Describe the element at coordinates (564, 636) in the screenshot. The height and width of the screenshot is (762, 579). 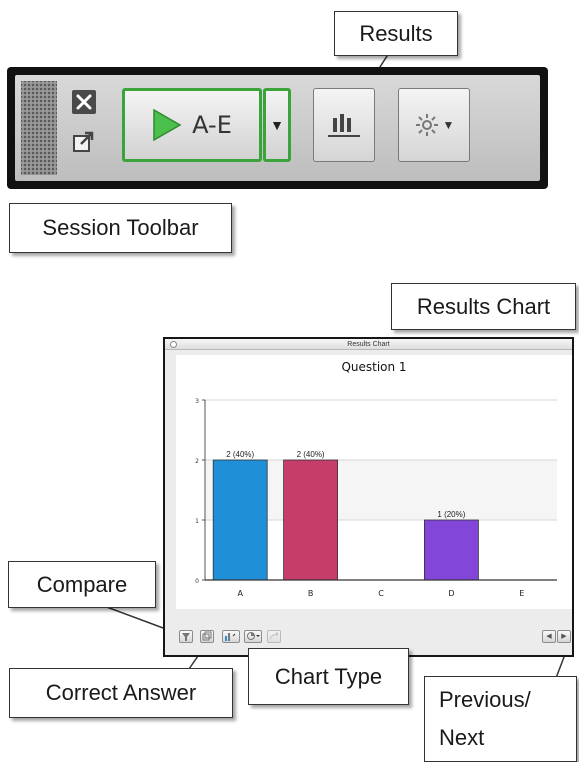
I see `next-icon: ▶` at that location.